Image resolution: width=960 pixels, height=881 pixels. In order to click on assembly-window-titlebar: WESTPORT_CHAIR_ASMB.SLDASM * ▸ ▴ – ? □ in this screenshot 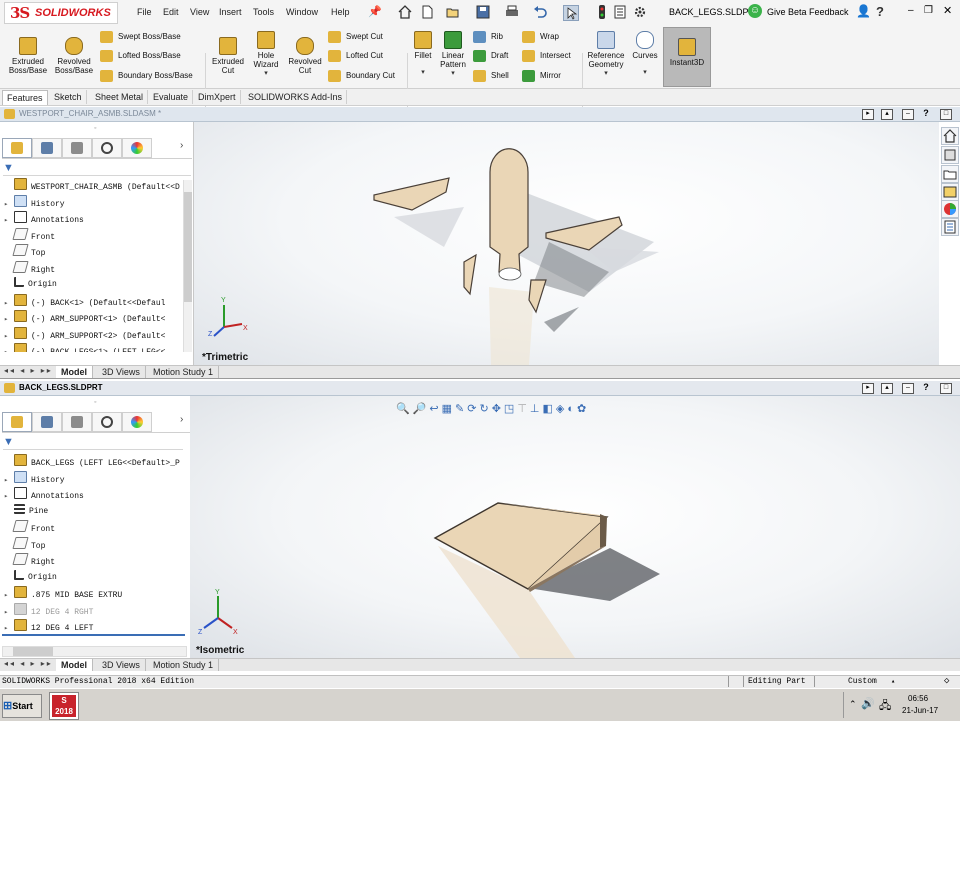, I will do `click(480, 114)`.